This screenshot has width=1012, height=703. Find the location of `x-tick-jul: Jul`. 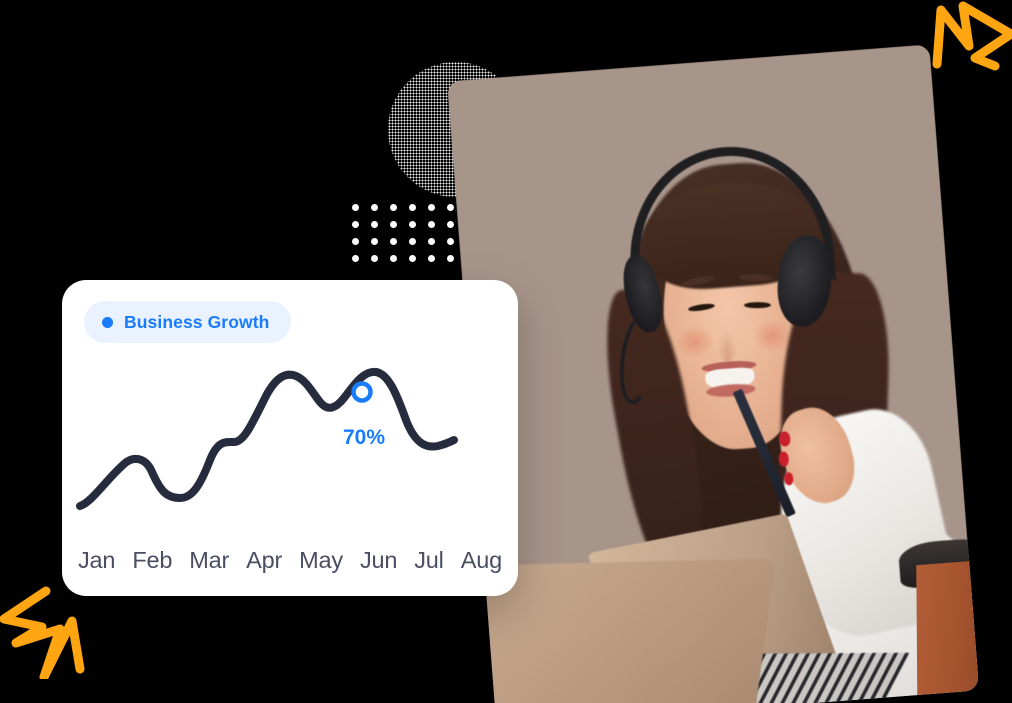

x-tick-jul: Jul is located at coordinates (429, 560).